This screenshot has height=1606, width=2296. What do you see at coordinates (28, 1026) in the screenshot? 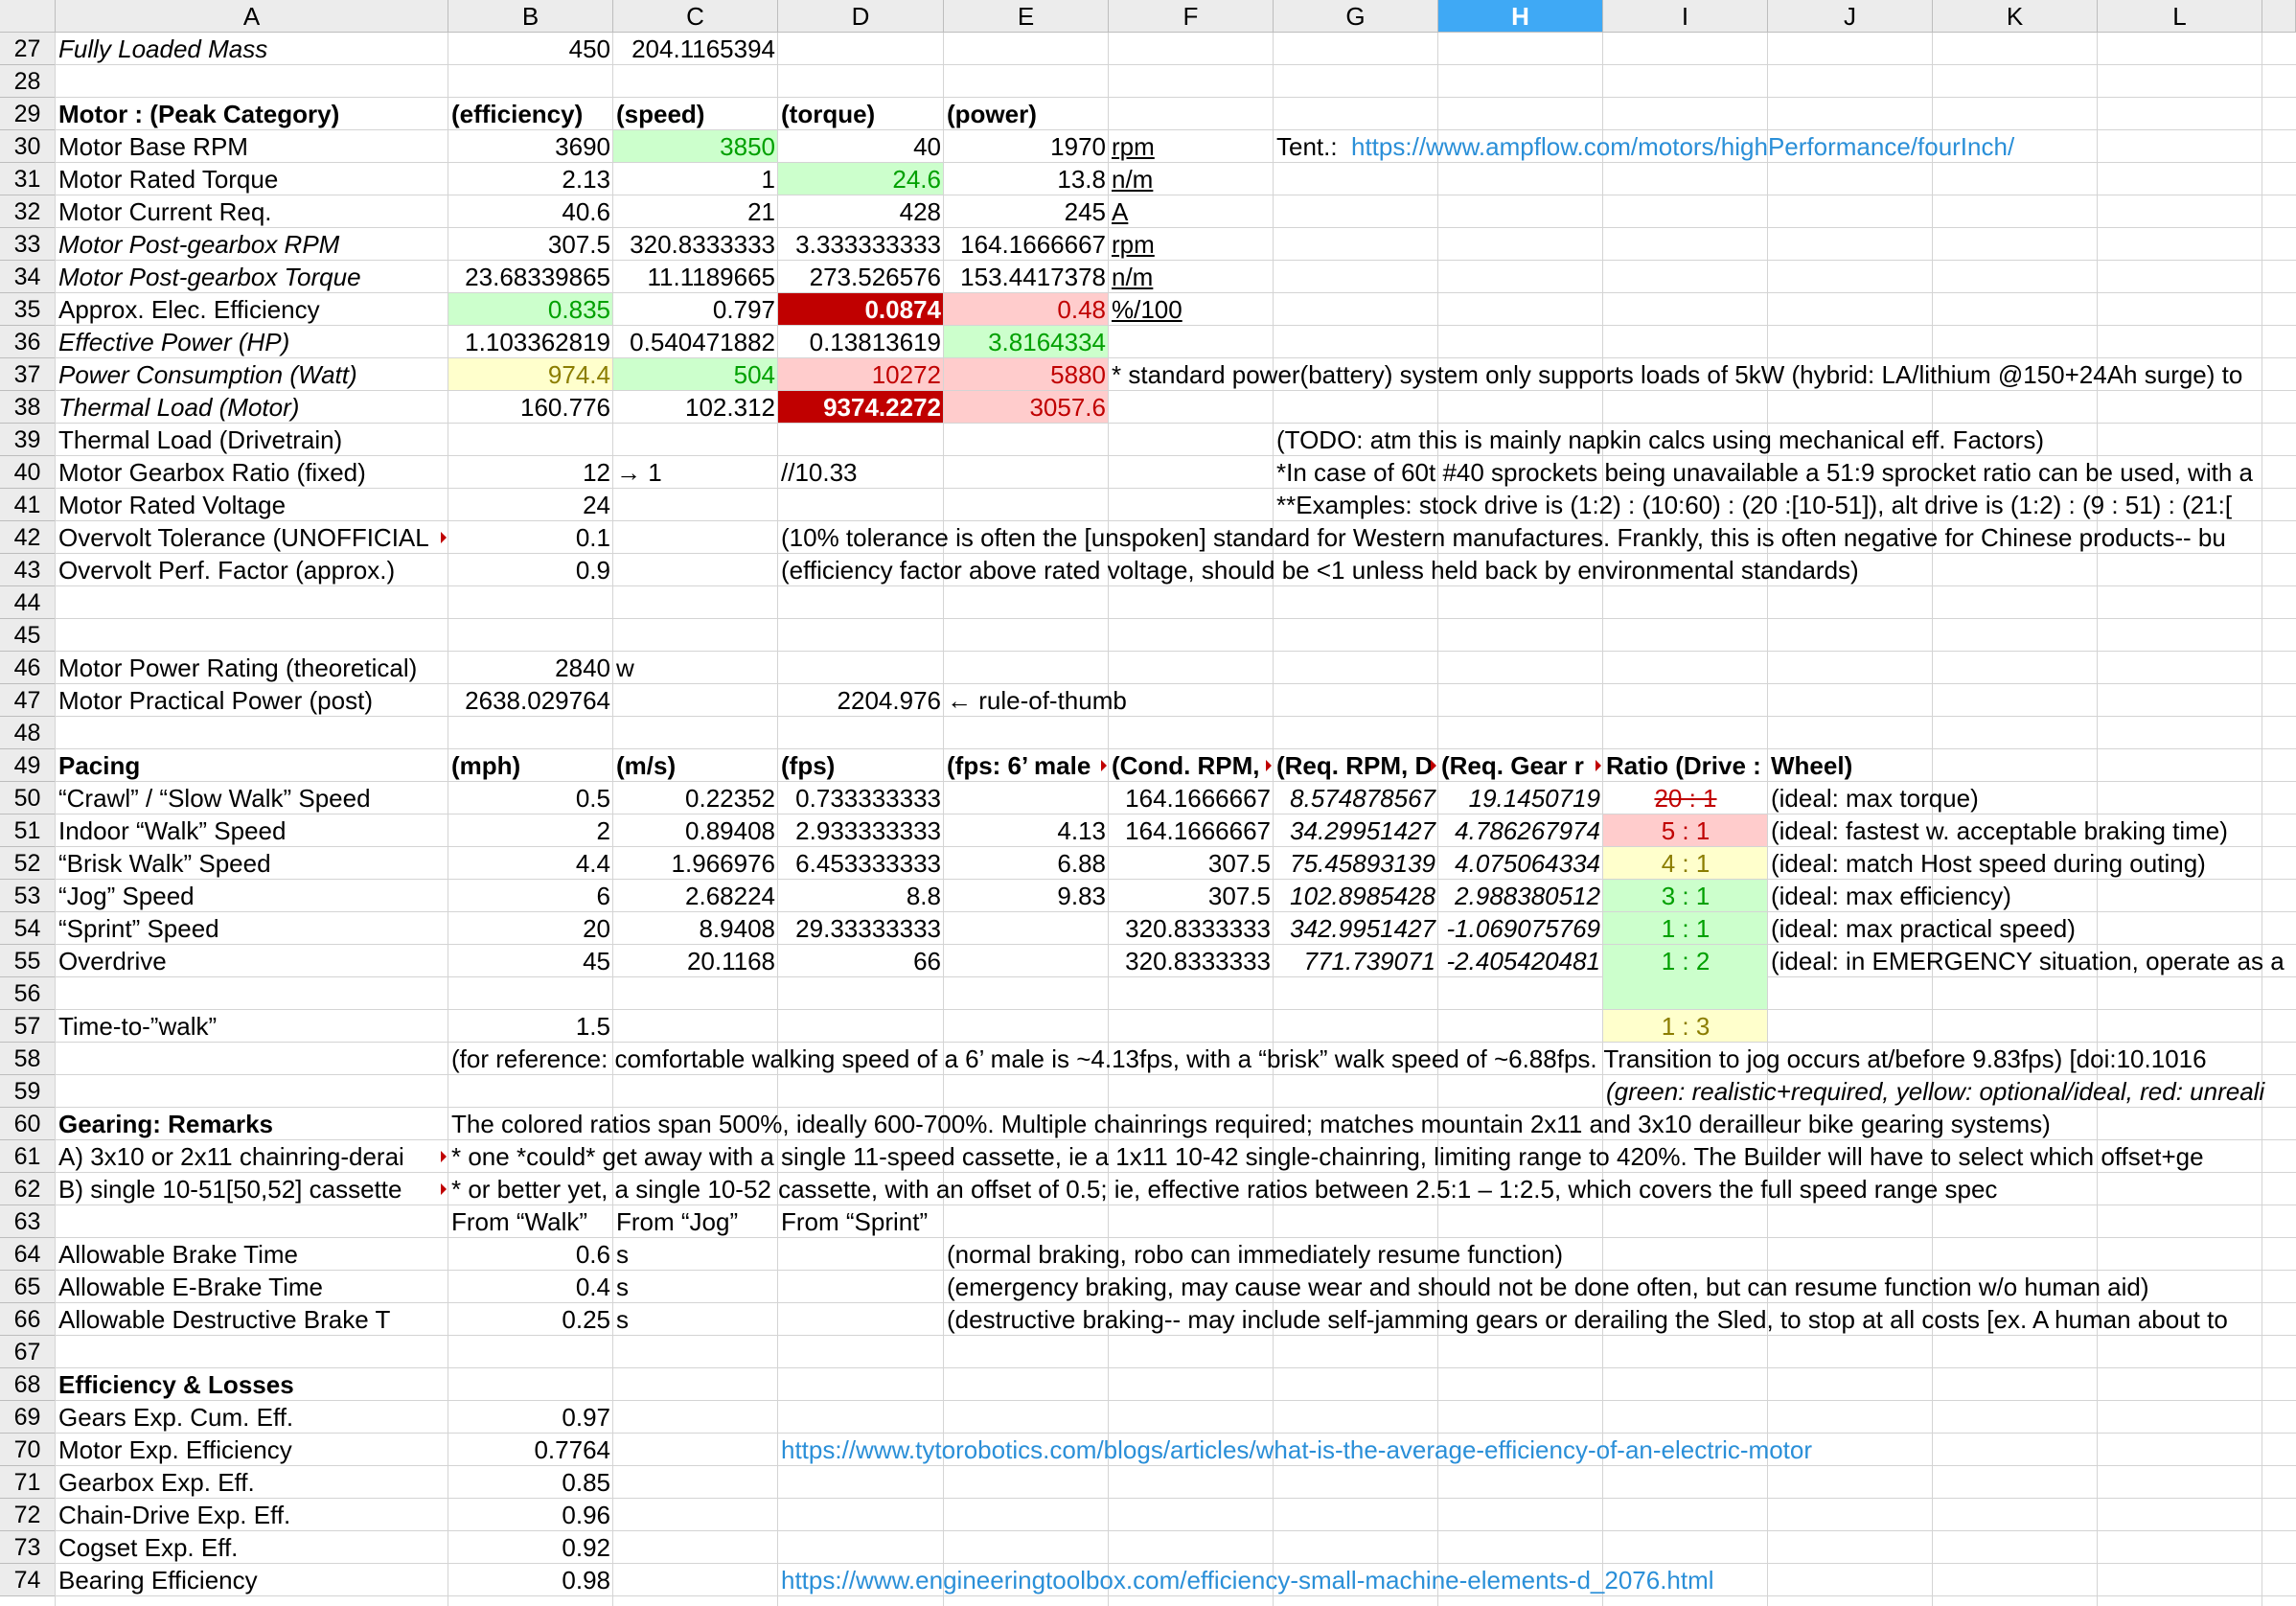
I see `row-header: 57` at bounding box center [28, 1026].